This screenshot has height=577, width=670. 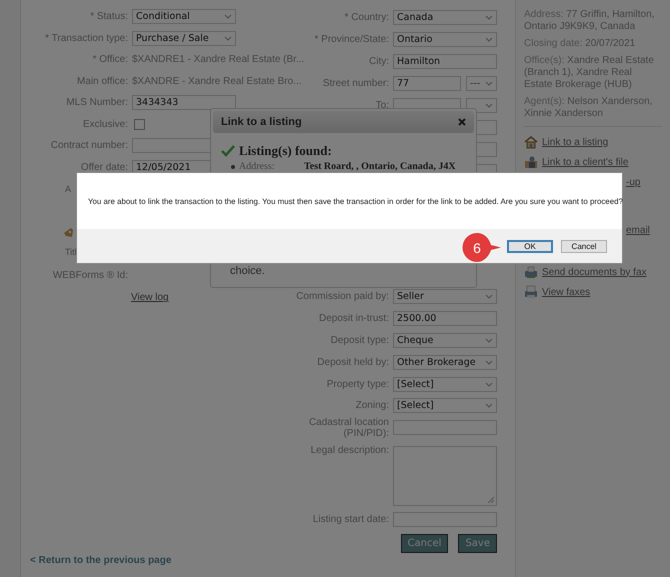 I want to click on field-label: Offer date:, so click(x=104, y=167).